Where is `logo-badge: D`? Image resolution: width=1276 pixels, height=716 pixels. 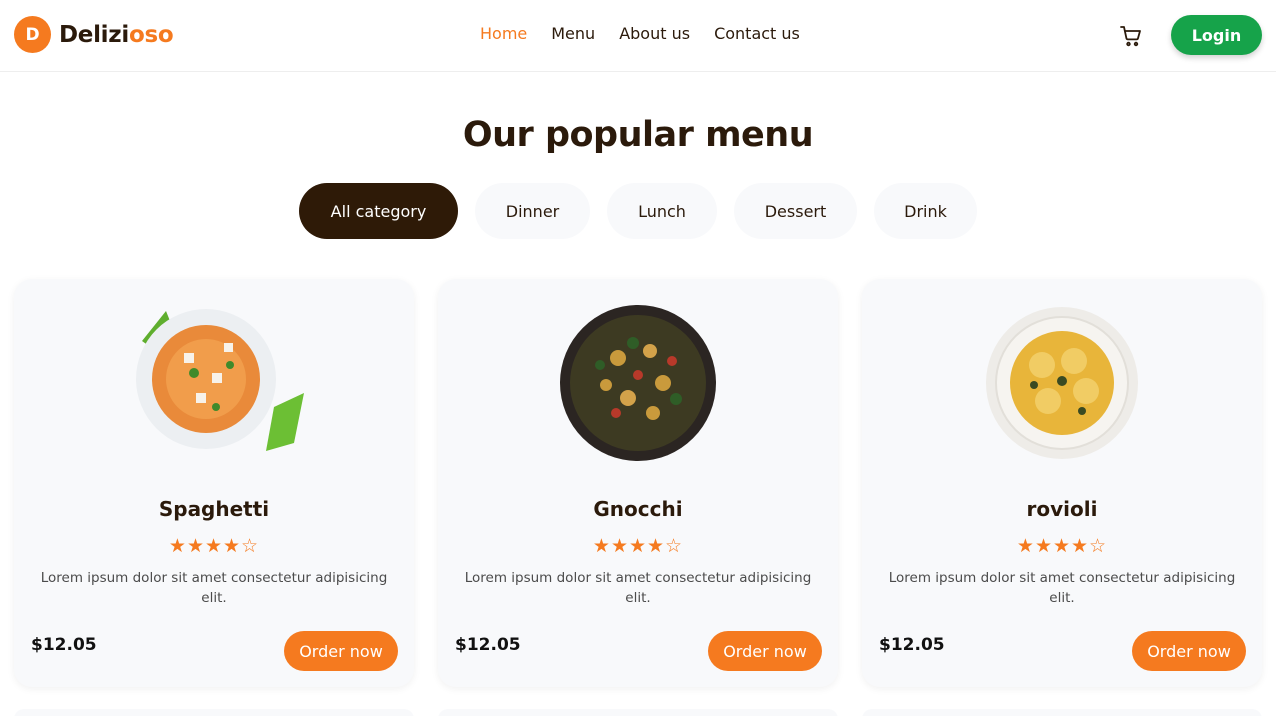 logo-badge: D is located at coordinates (32, 34).